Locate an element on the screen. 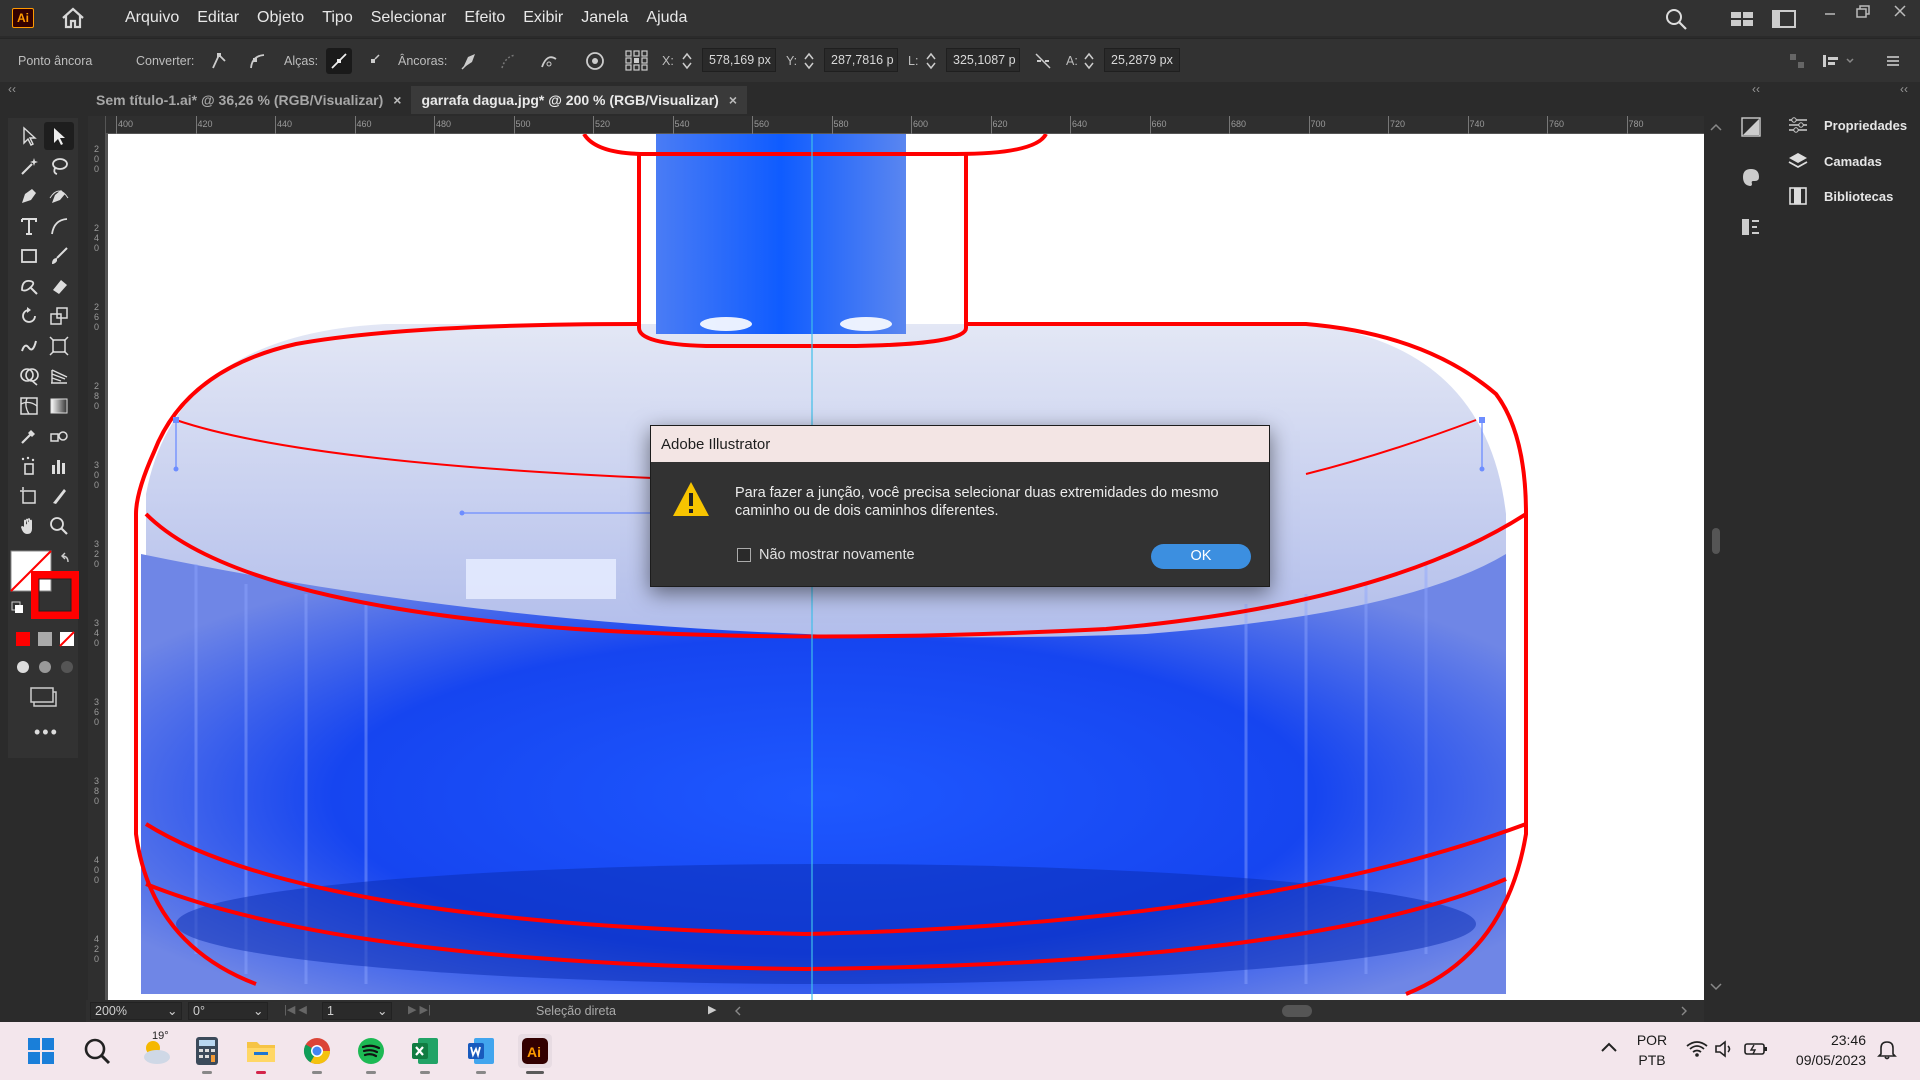 Image resolution: width=1920 pixels, height=1080 pixels. language-indicator: POR PTB is located at coordinates (1652, 1050).